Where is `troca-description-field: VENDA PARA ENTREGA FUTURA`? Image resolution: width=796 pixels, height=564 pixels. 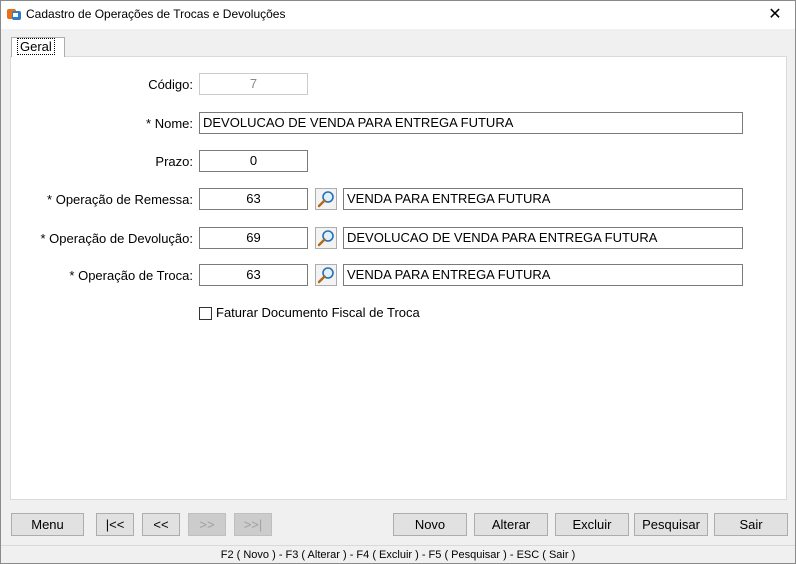
troca-description-field: VENDA PARA ENTREGA FUTURA is located at coordinates (543, 275).